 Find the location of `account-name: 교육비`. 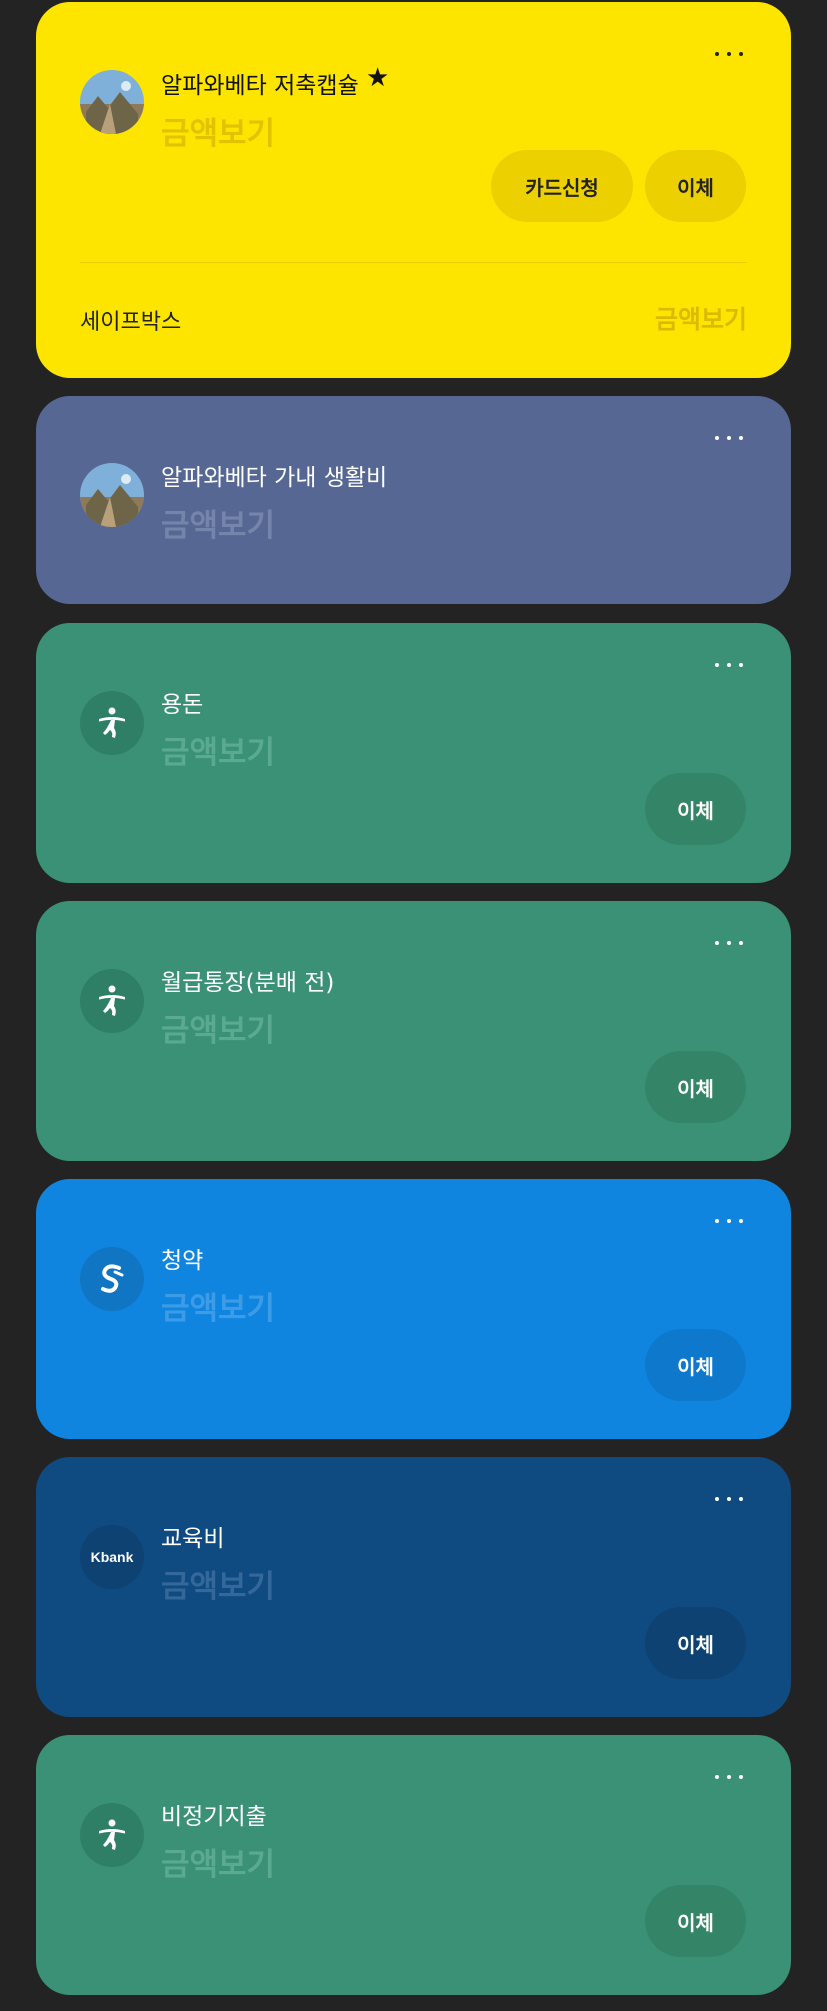

account-name: 교육비 is located at coordinates (193, 1539).